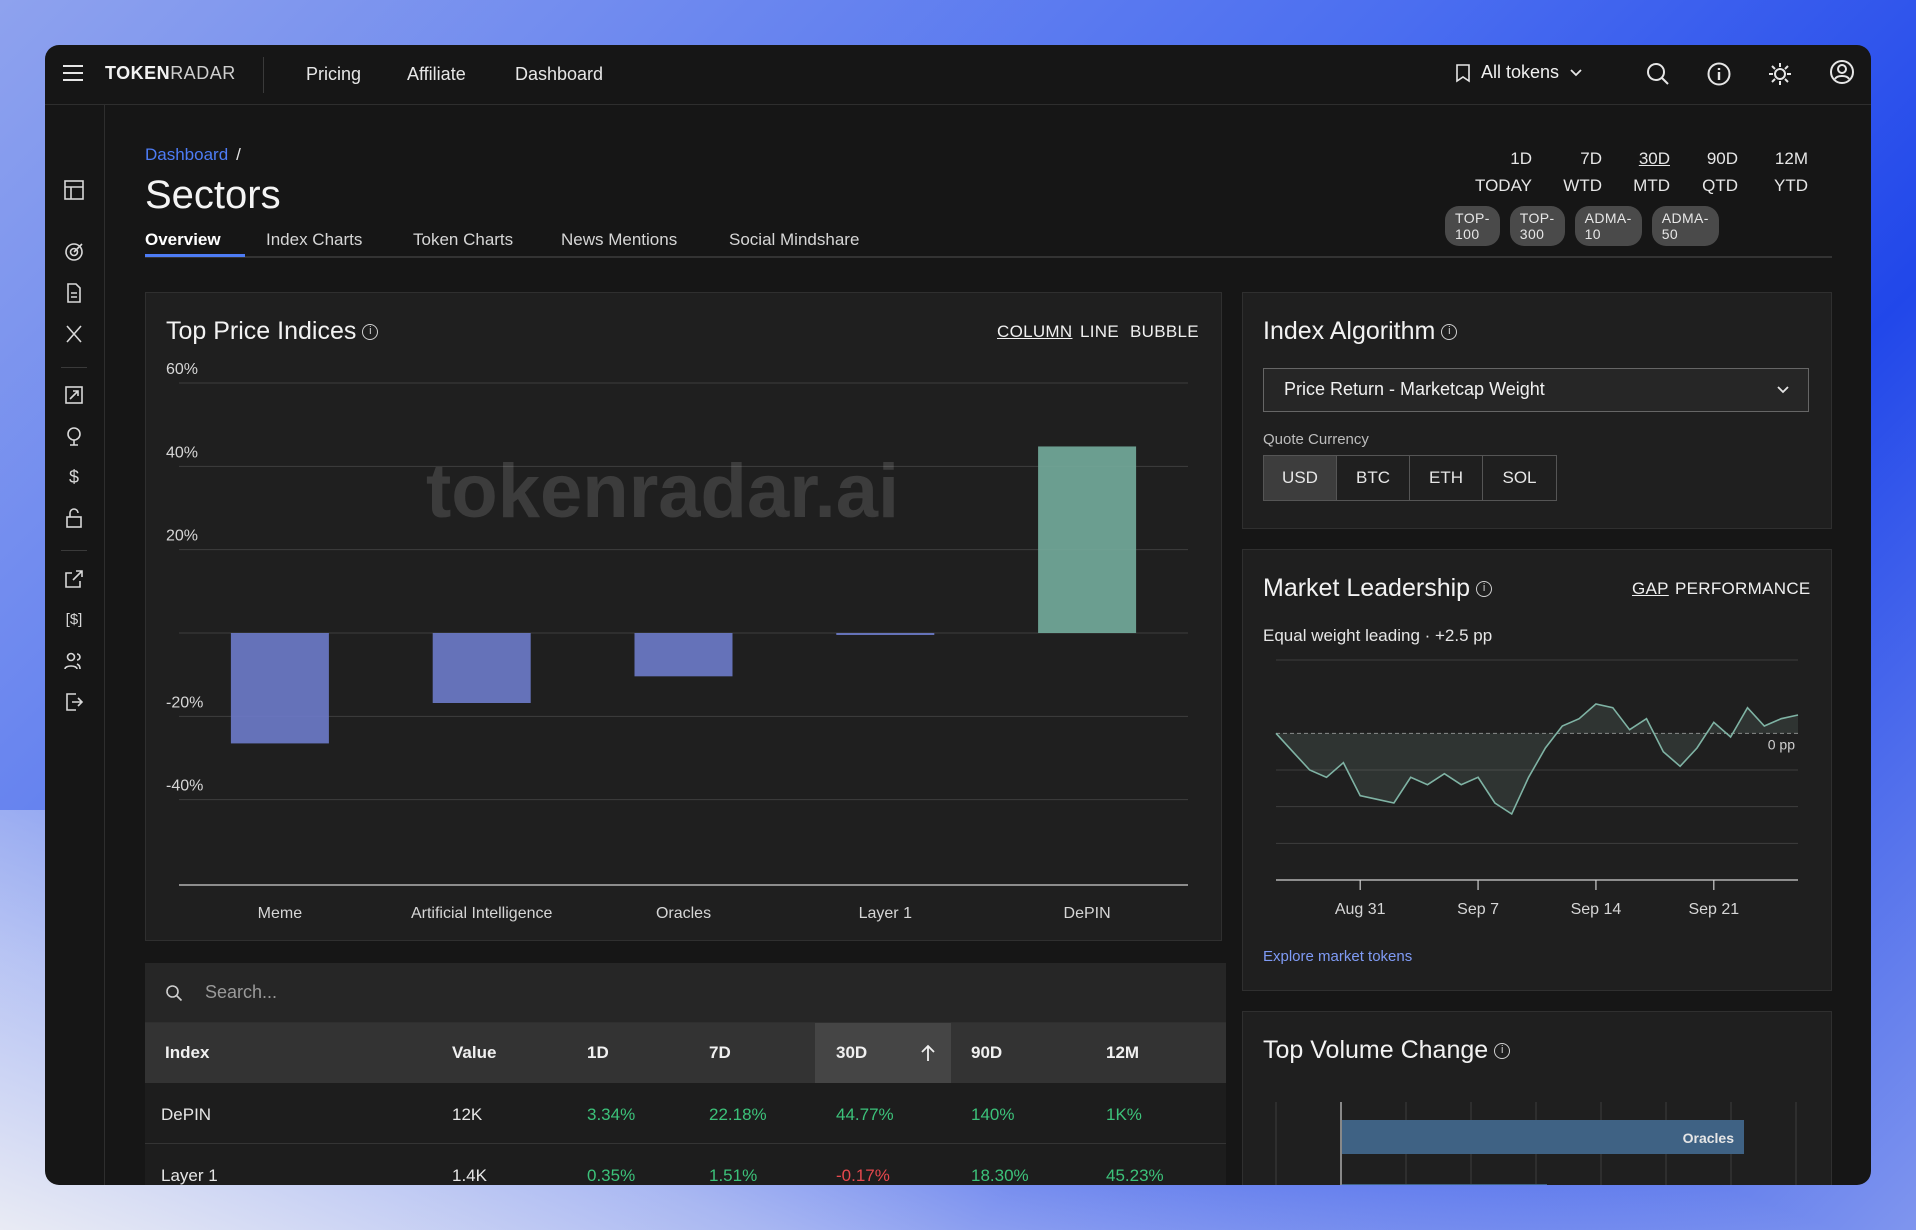  I want to click on cell-index: DePIN, so click(186, 1114).